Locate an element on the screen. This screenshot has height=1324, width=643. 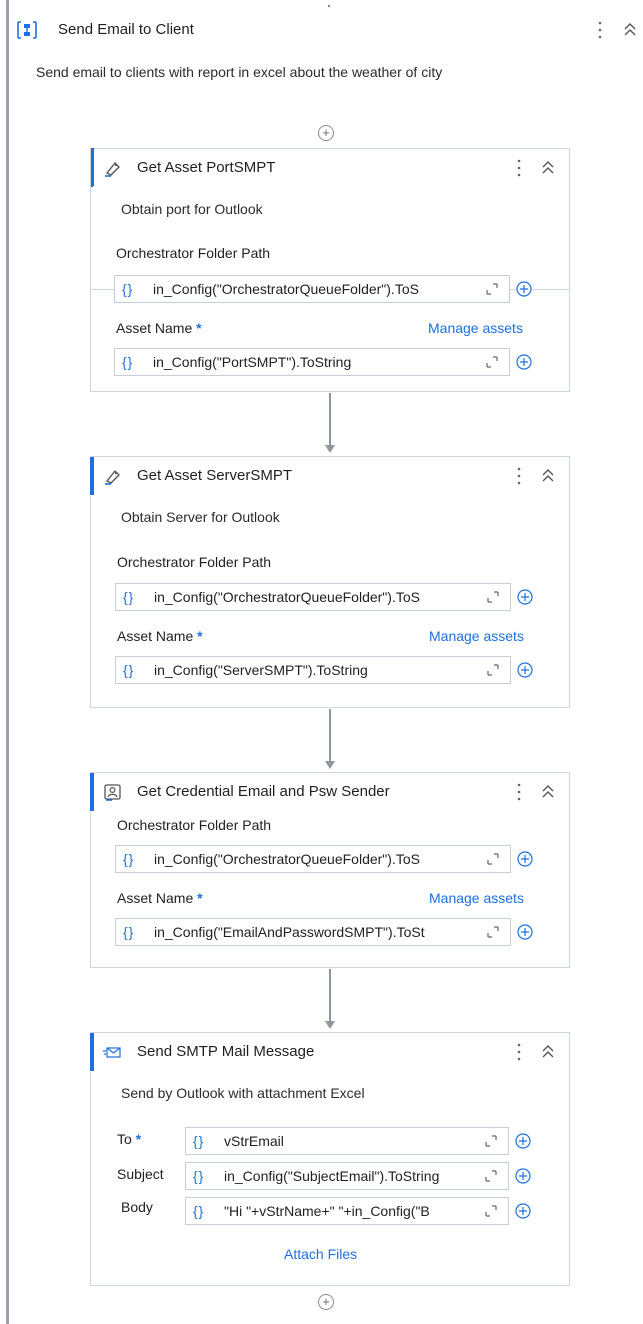
activity-header: Get Credential Email and Psw Sender is located at coordinates (329, 792).